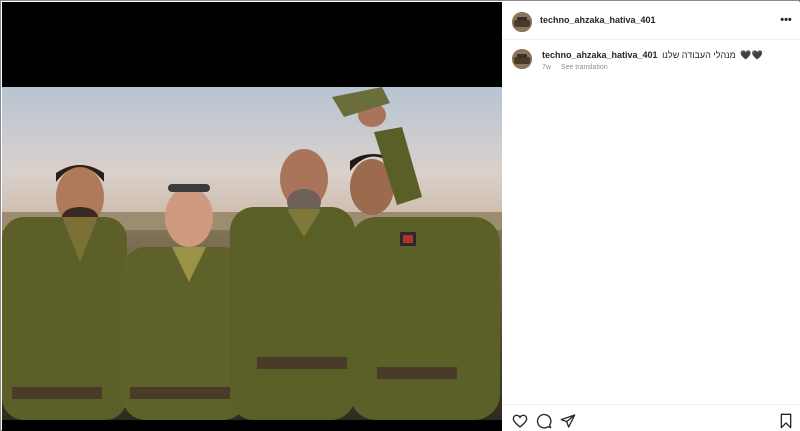 The image size is (800, 431). I want to click on avatar, so click(522, 22).